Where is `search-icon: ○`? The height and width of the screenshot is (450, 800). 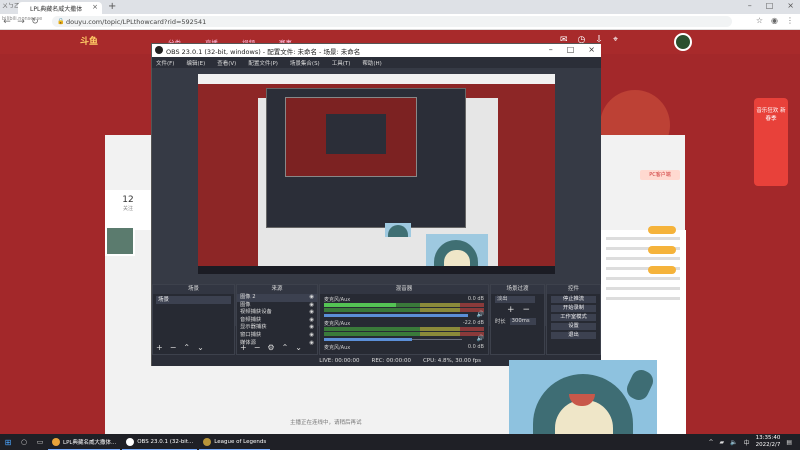
search-icon: ○ is located at coordinates (24, 442).